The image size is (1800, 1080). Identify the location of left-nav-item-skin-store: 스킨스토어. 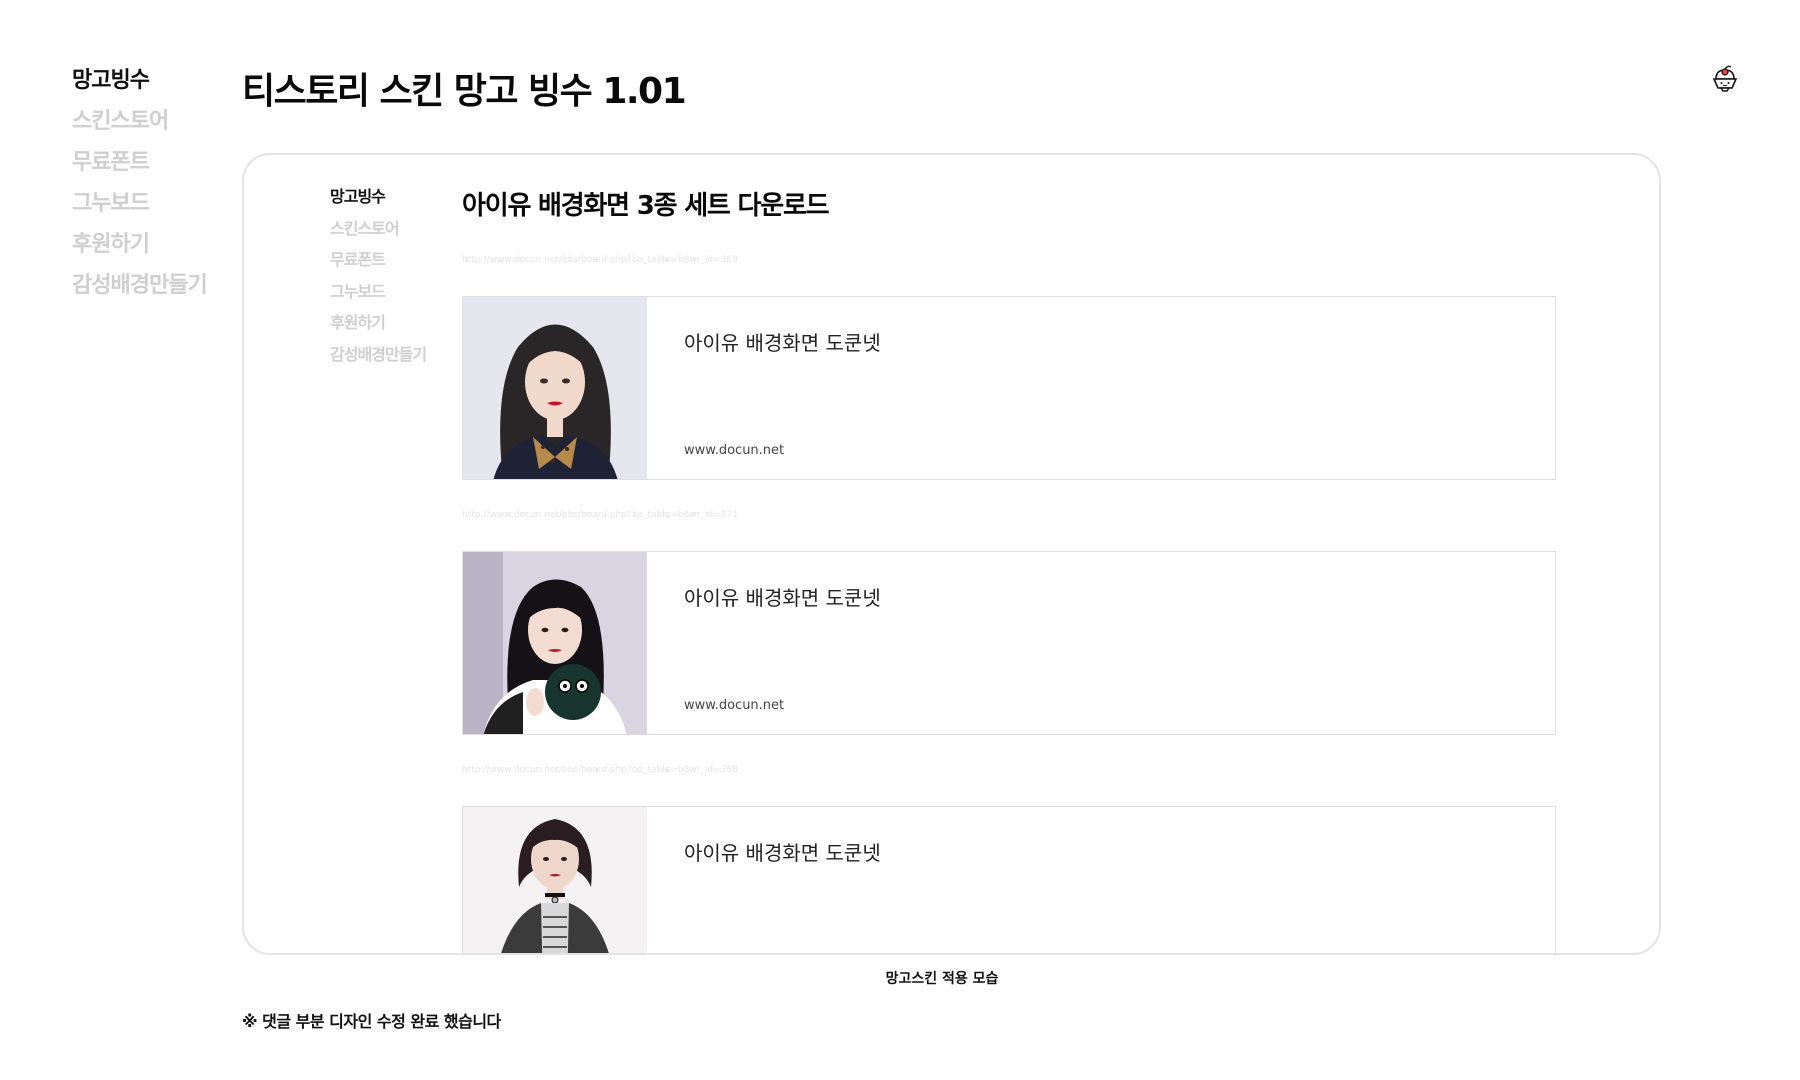
(157, 121).